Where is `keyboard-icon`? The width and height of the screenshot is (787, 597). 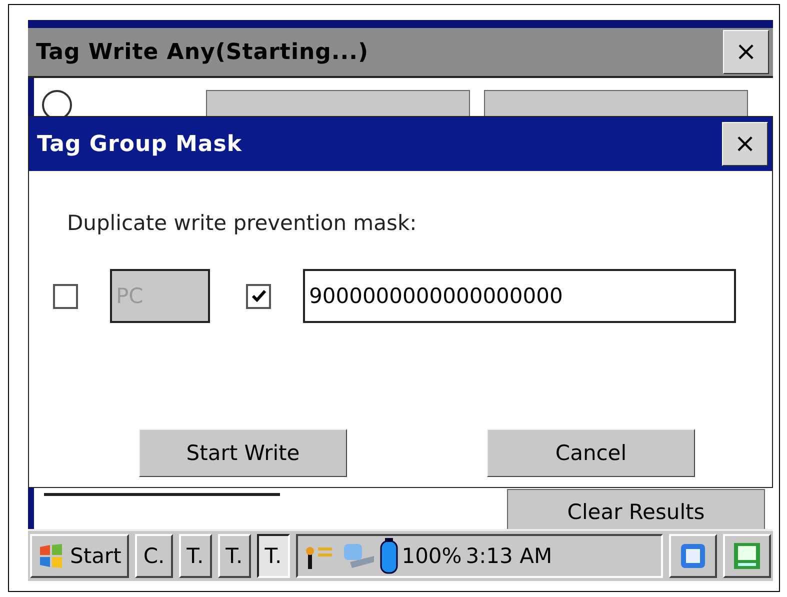 keyboard-icon is located at coordinates (747, 556).